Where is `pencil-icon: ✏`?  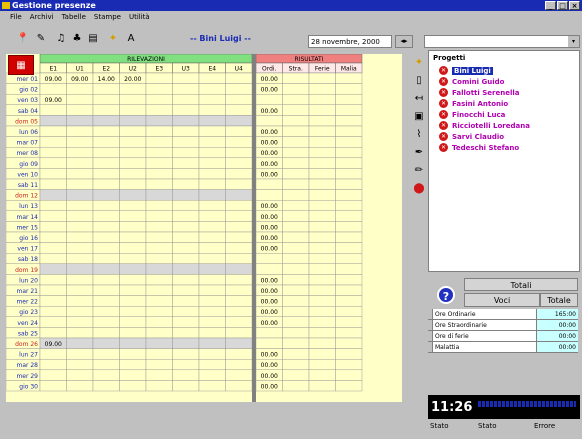
pencil-icon: ✏ is located at coordinates (419, 171).